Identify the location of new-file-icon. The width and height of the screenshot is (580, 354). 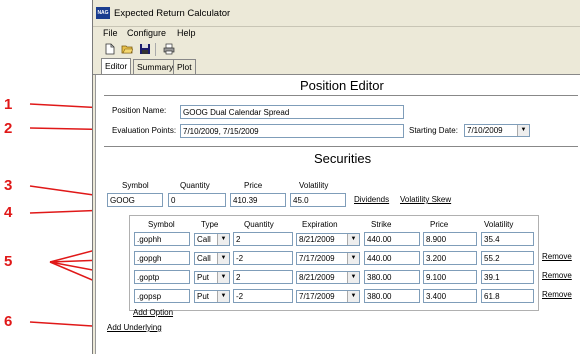
(110, 49).